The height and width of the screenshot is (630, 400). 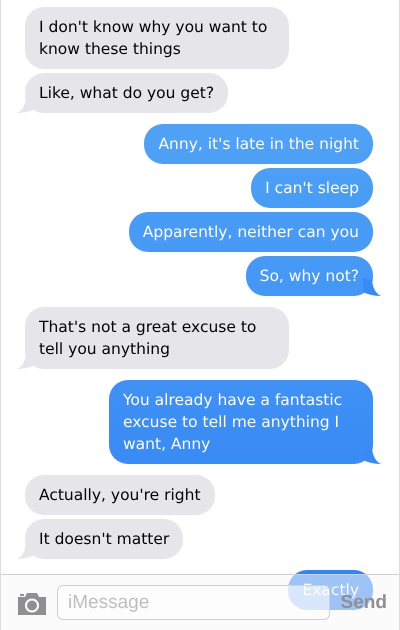 What do you see at coordinates (104, 539) in the screenshot?
I see `received-message-bubble: It doesn't matter` at bounding box center [104, 539].